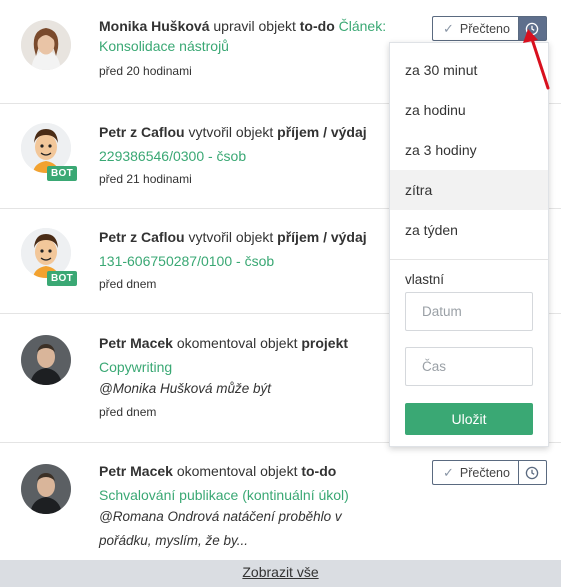 Image resolution: width=561 pixels, height=587 pixels. I want to click on object-type: projekt, so click(325, 343).